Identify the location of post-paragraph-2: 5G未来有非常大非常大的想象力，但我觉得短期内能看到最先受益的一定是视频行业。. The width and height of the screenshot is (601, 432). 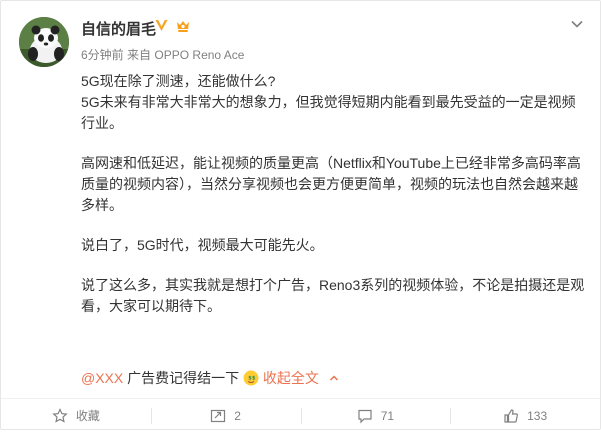
(328, 112).